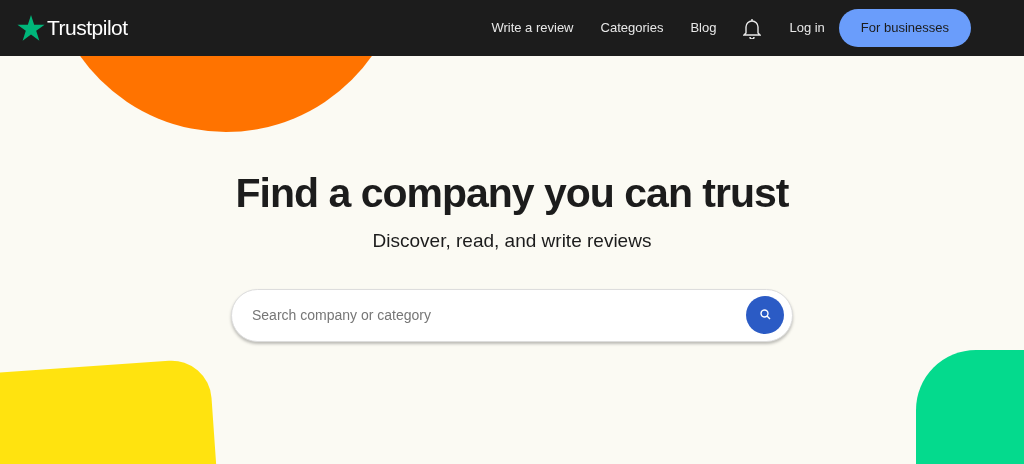  Describe the element at coordinates (512, 193) in the screenshot. I see `hero-title: Find a company you can trust` at that location.